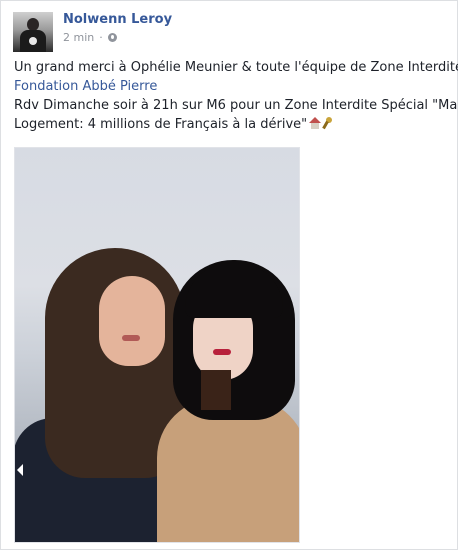 The height and width of the screenshot is (550, 458). I want to click on post-meta: 2 min ·, so click(90, 37).